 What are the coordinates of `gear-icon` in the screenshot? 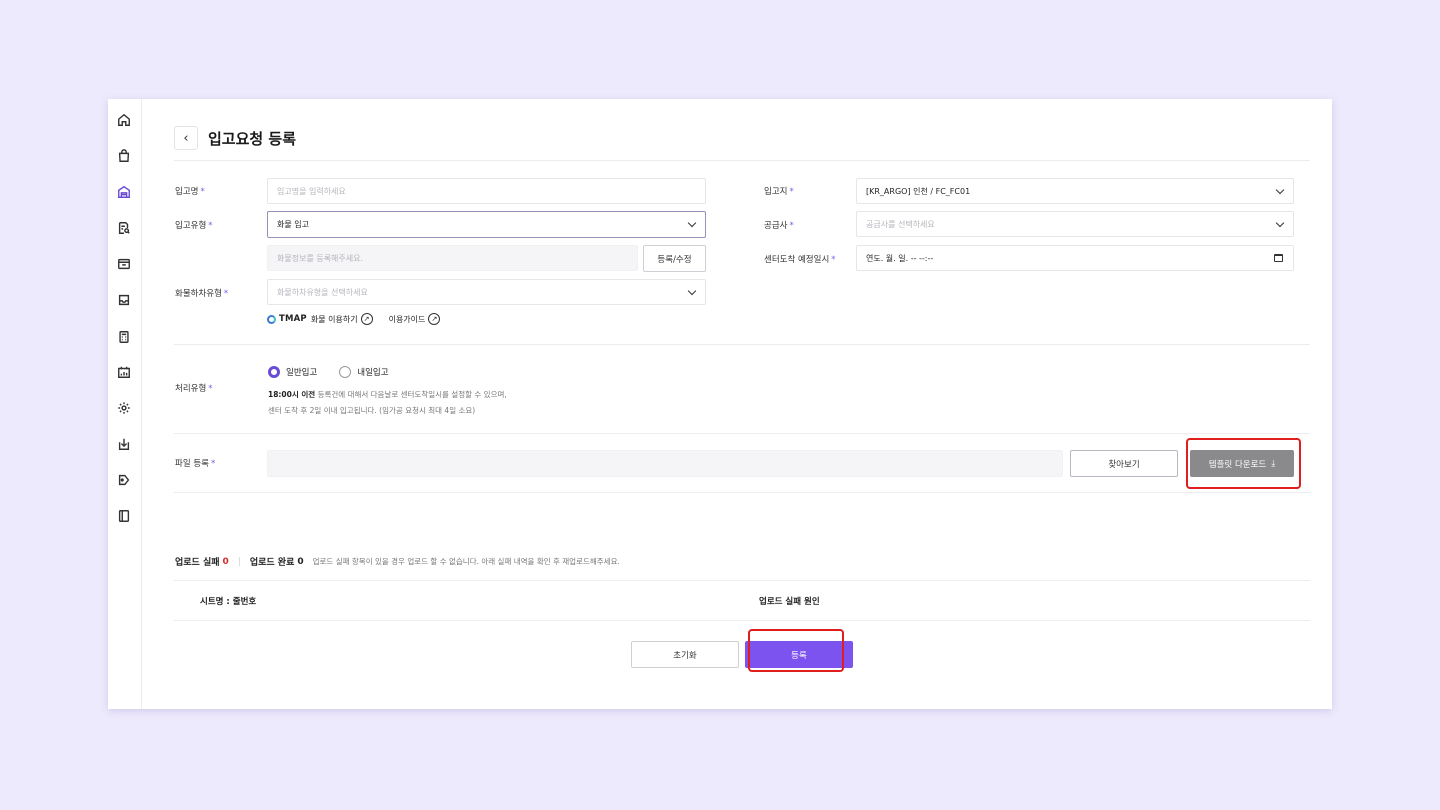 It's located at (124, 408).